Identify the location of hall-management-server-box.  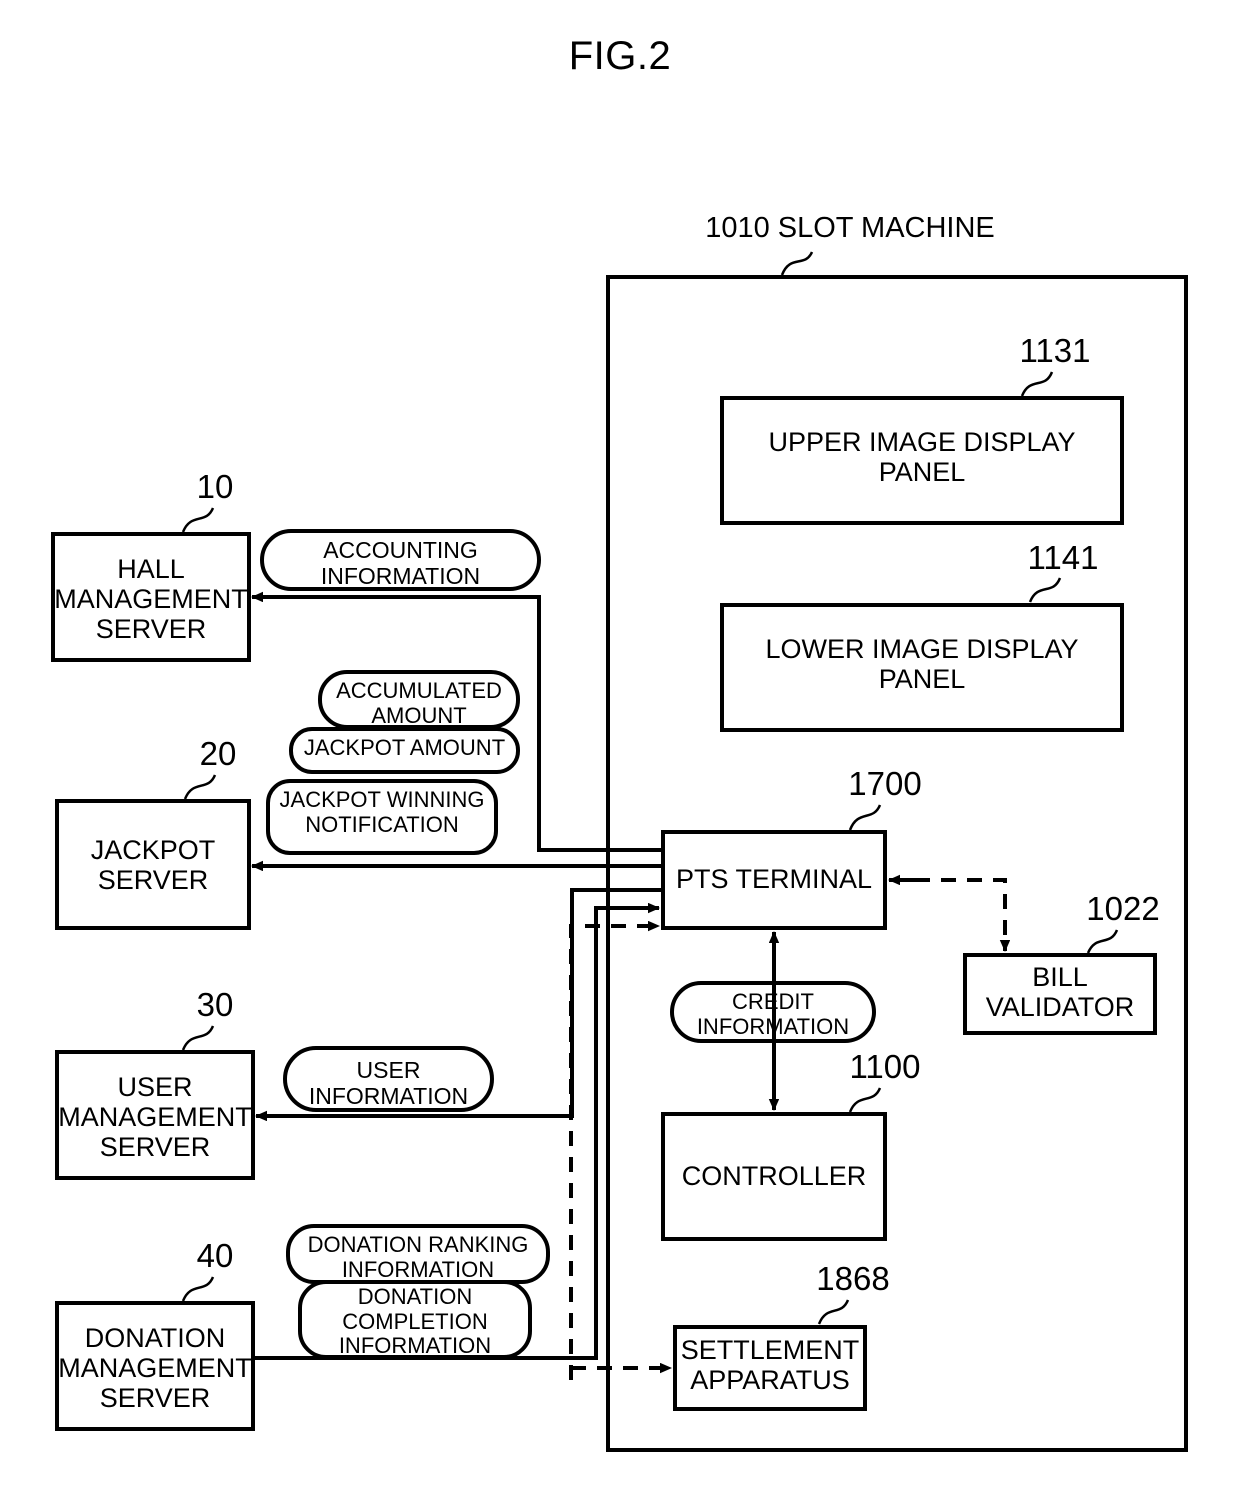
(151, 597).